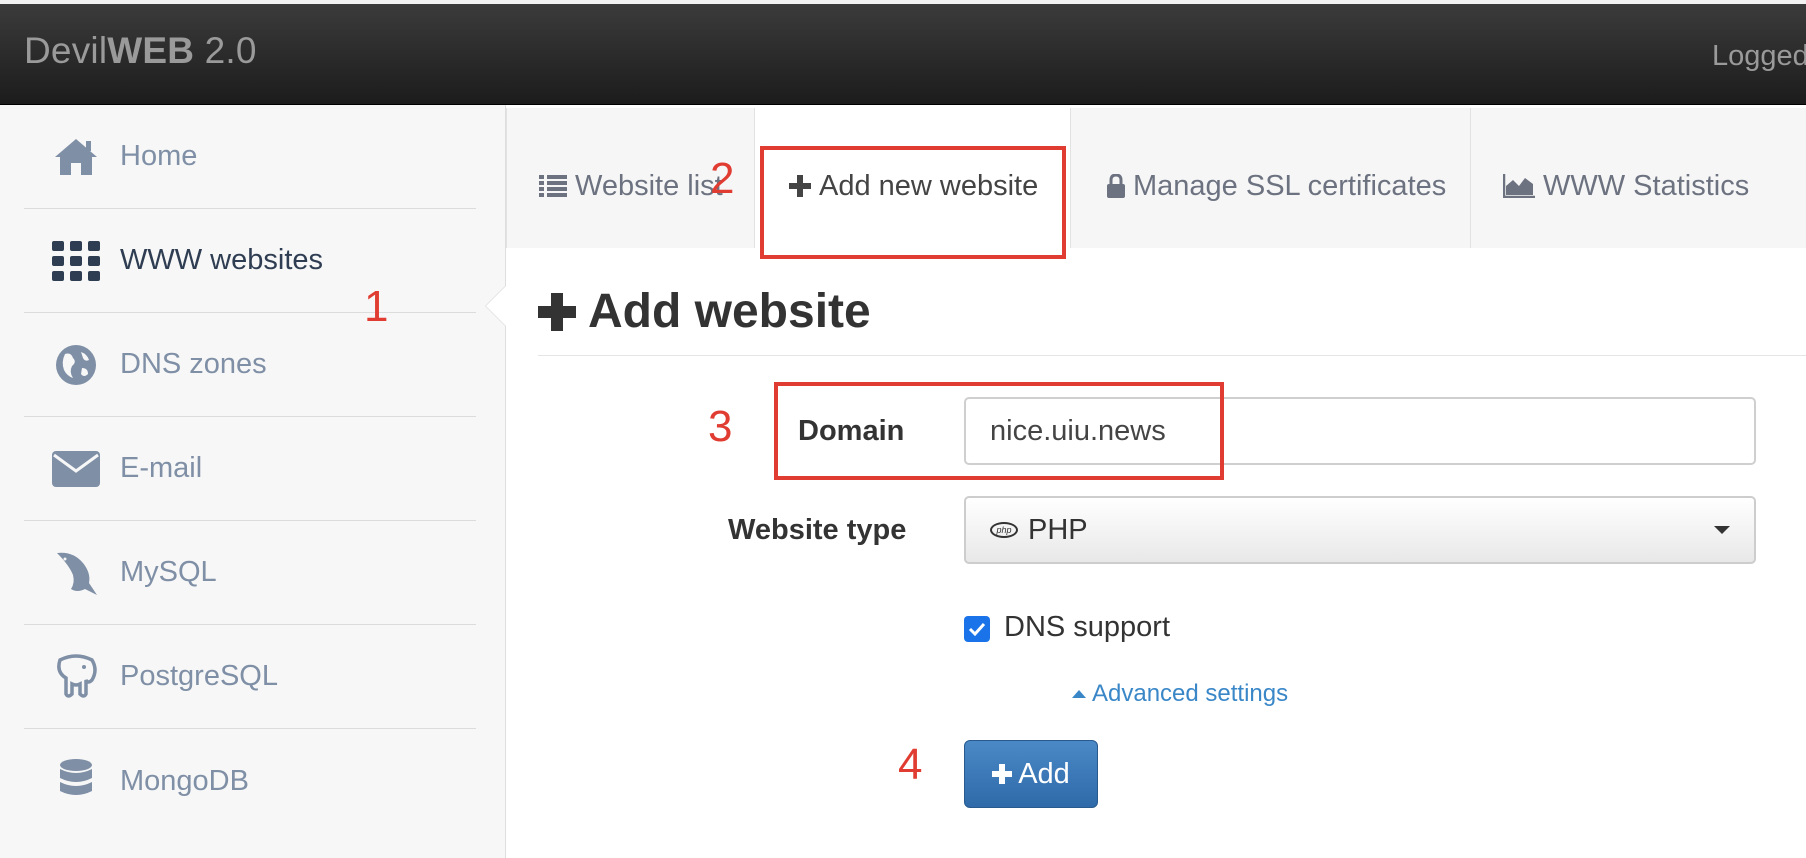  What do you see at coordinates (1079, 694) in the screenshot?
I see `caret-up-icon` at bounding box center [1079, 694].